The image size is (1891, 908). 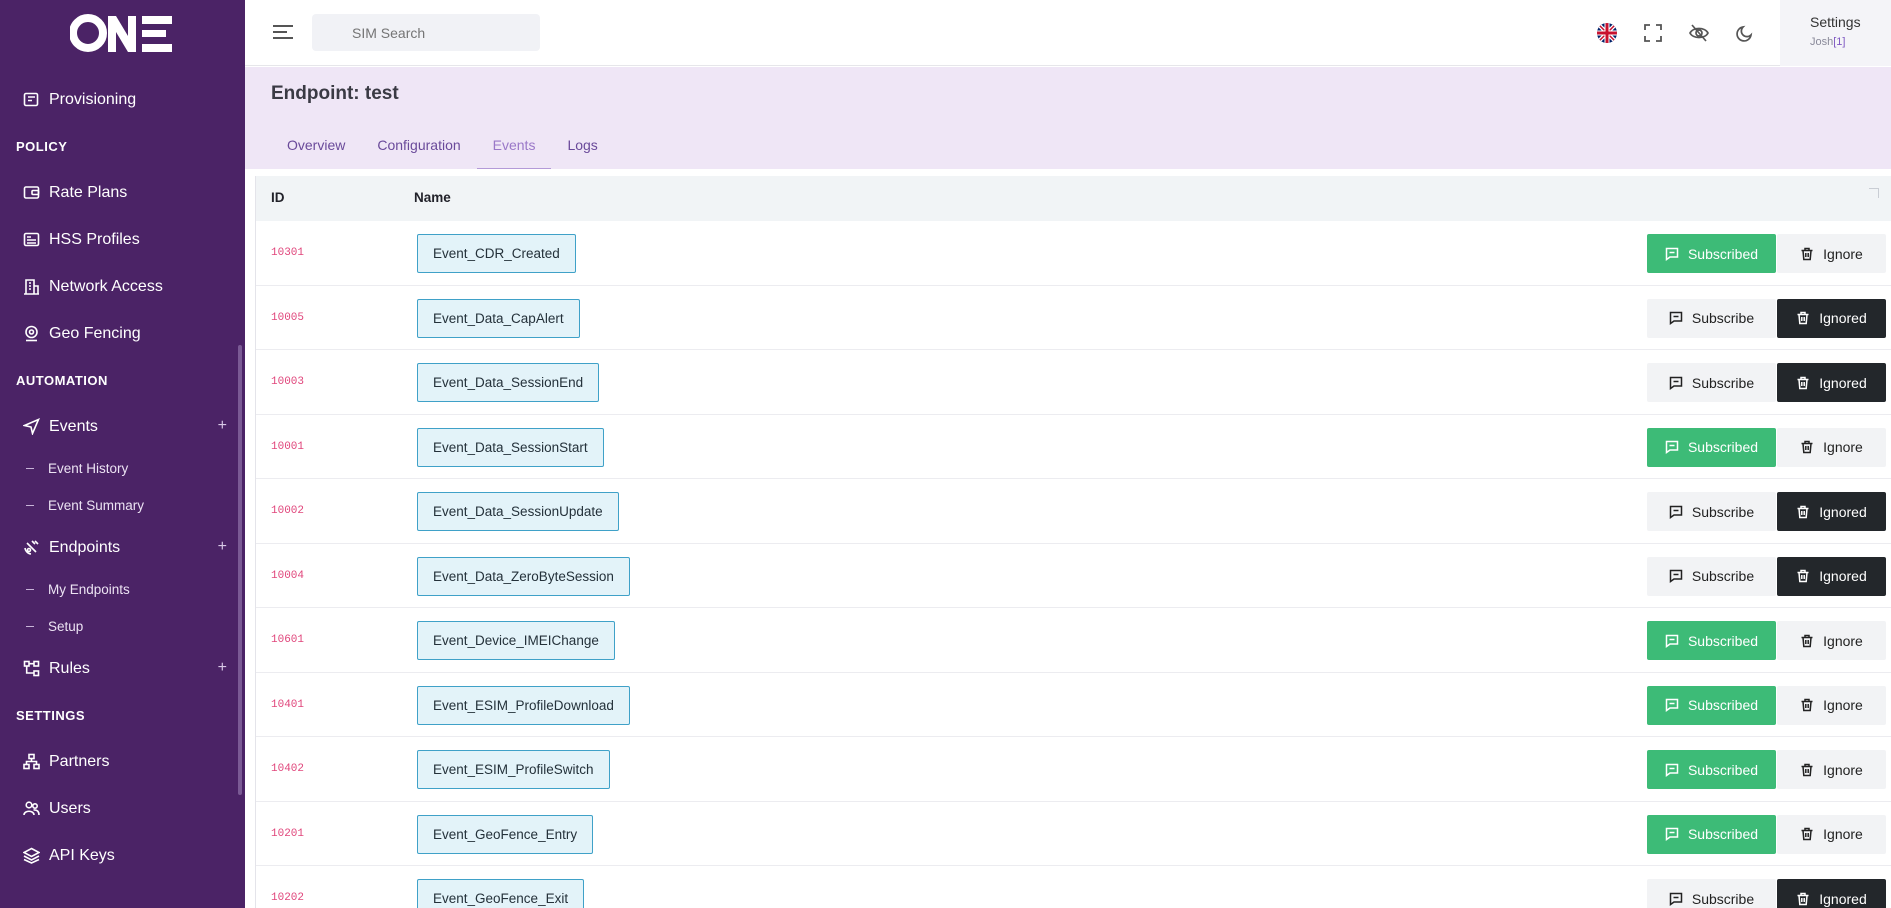 What do you see at coordinates (31, 240) in the screenshot?
I see `list-card-icon` at bounding box center [31, 240].